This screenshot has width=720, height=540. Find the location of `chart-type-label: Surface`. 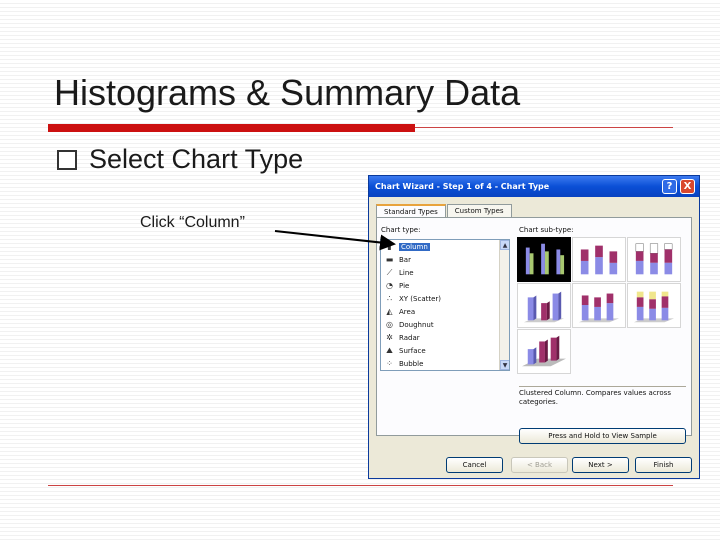

chart-type-label: Surface is located at coordinates (412, 350).